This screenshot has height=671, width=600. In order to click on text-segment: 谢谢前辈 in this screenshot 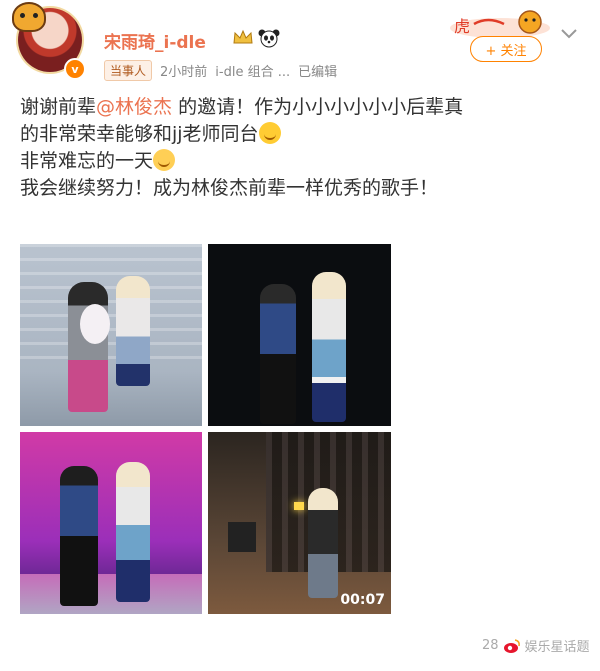, I will do `click(58, 107)`.